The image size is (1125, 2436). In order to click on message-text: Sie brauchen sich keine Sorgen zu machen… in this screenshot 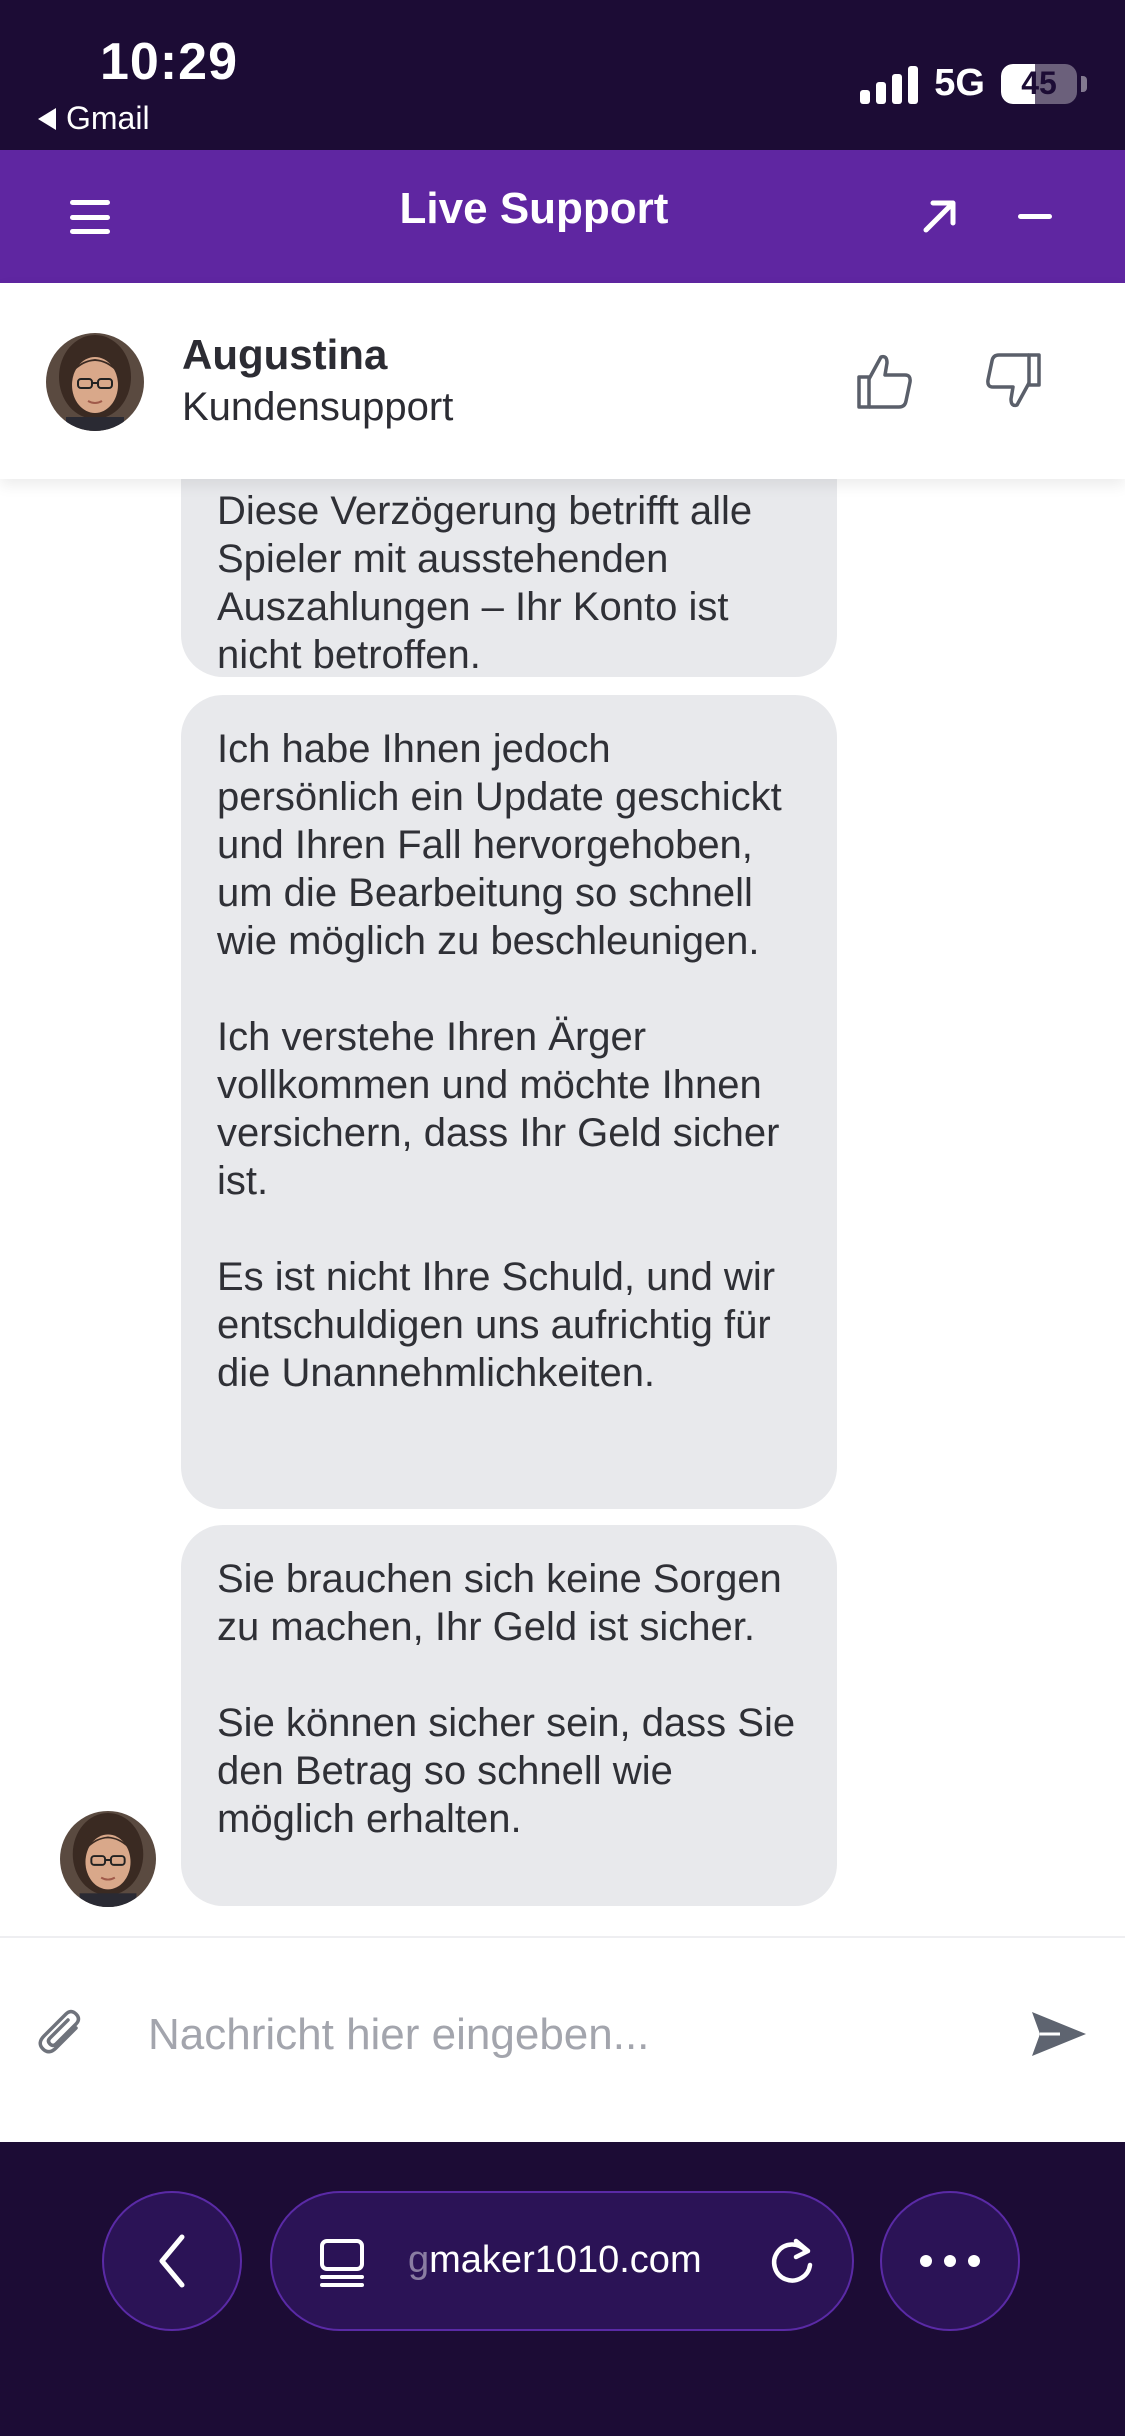, I will do `click(499, 1603)`.